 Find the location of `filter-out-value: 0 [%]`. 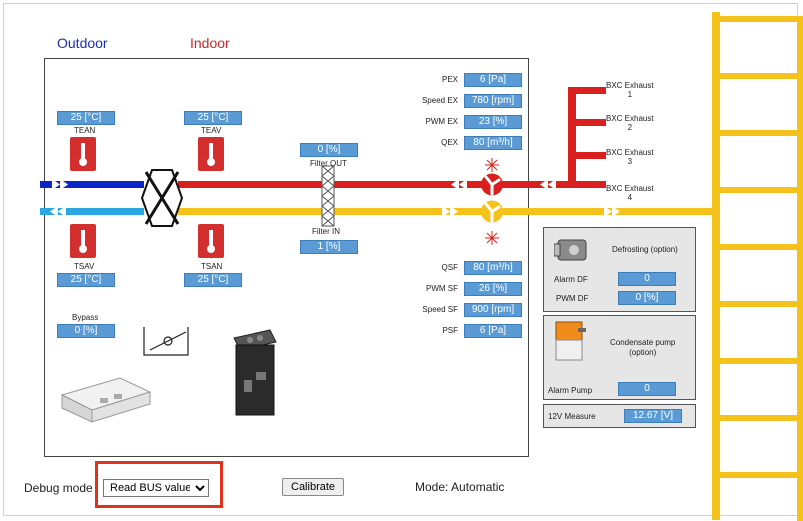

filter-out-value: 0 [%] is located at coordinates (329, 150).